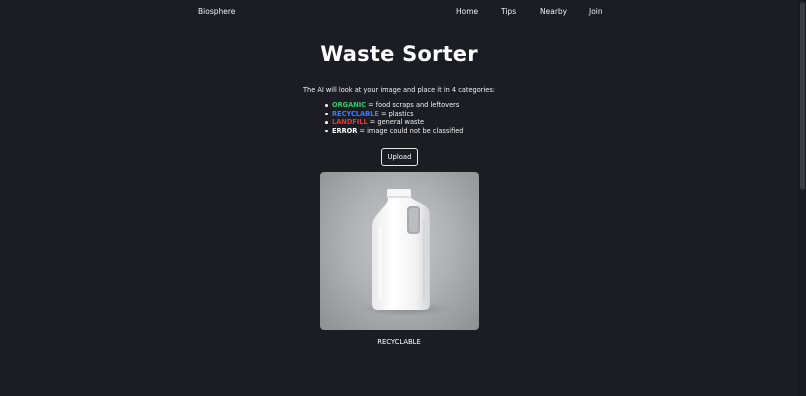 This screenshot has width=806, height=396. I want to click on navbar: Biosphere Home Tips Nearby Join, so click(399, 13).